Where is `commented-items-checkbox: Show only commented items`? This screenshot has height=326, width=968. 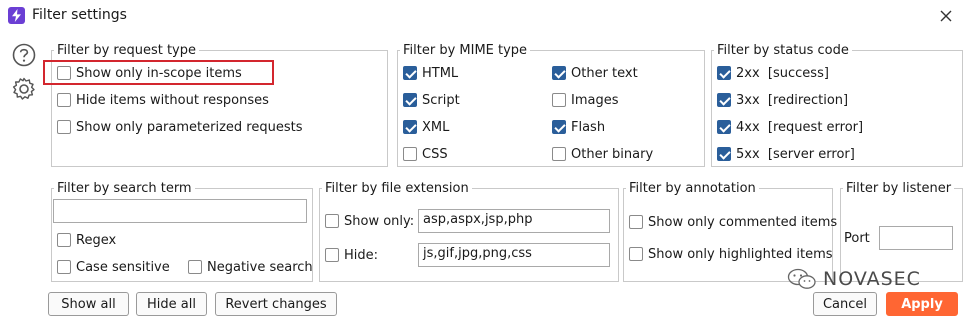 commented-items-checkbox: Show only commented items is located at coordinates (733, 222).